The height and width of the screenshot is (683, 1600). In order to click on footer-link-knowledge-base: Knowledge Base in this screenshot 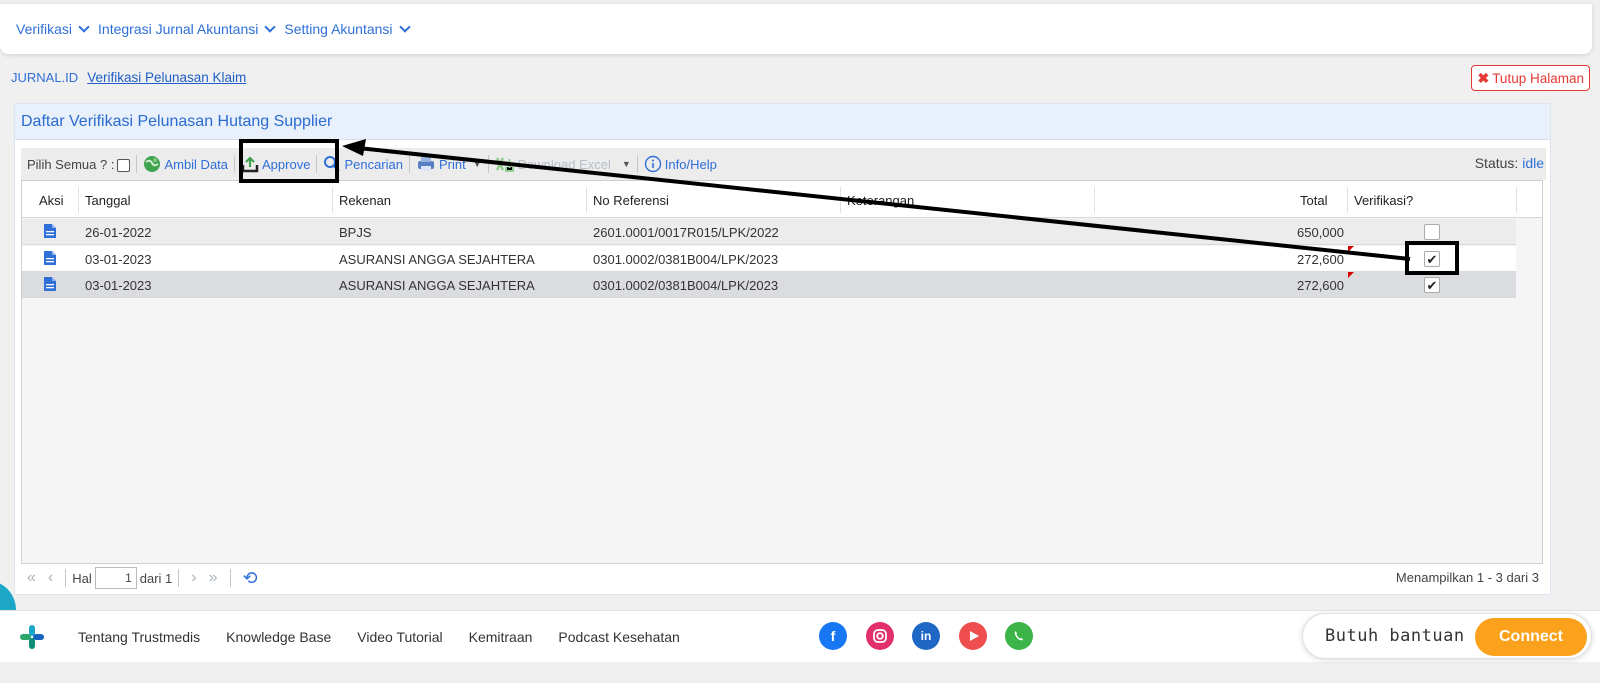, I will do `click(278, 637)`.